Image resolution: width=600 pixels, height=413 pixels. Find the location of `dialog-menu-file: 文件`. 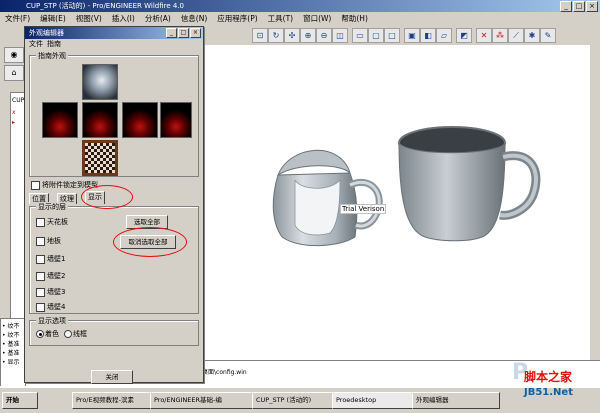

dialog-menu-file: 文件 is located at coordinates (36, 44).